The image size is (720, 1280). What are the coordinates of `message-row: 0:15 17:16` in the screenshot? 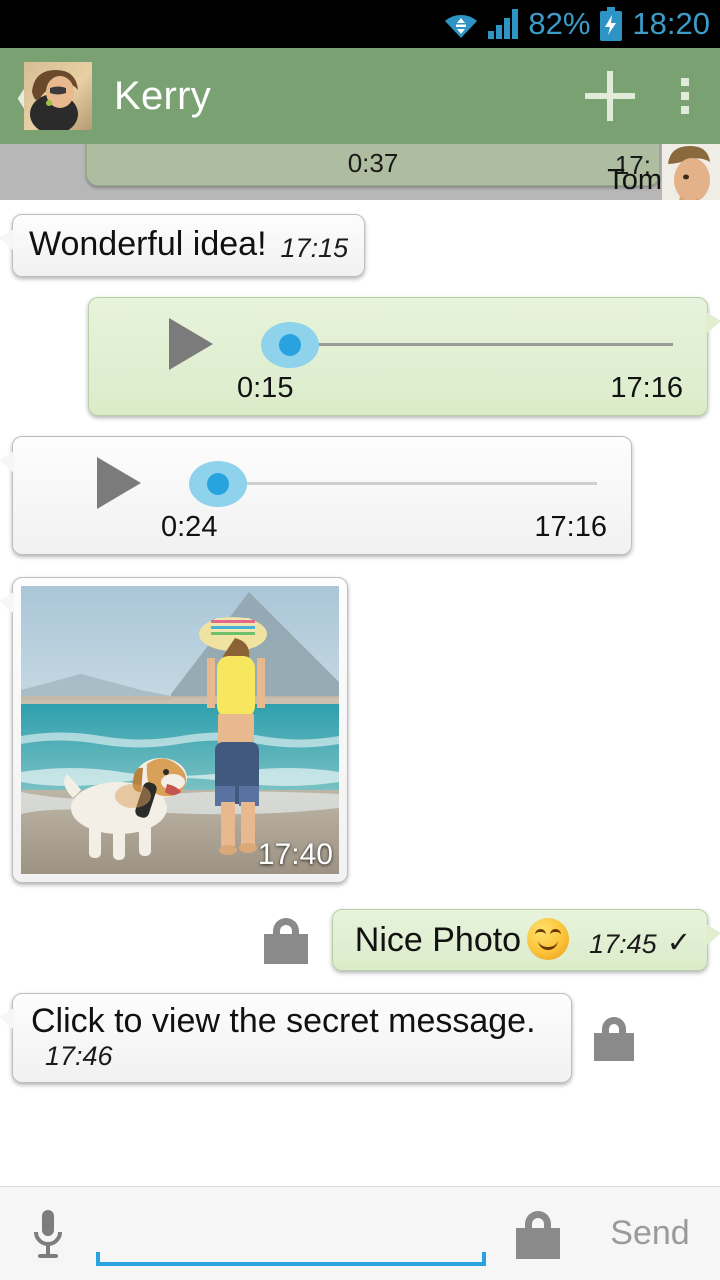 It's located at (360, 357).